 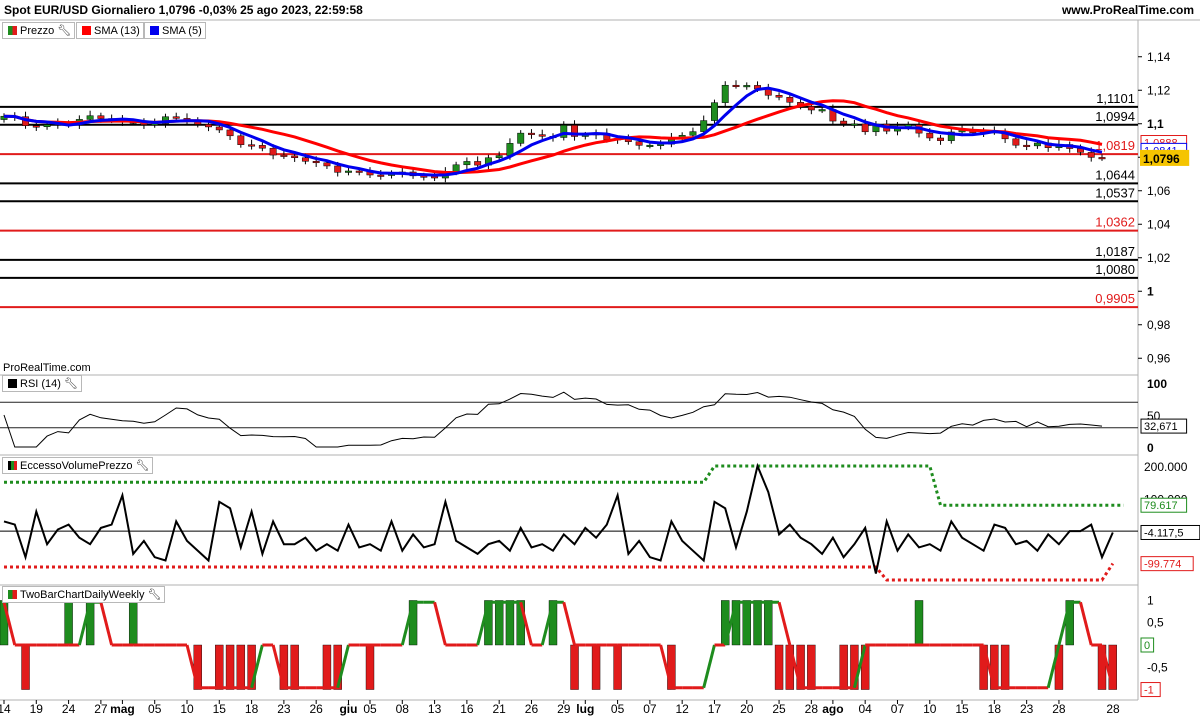 What do you see at coordinates (747, 709) in the screenshot?
I see `x-tick-label: 20` at bounding box center [747, 709].